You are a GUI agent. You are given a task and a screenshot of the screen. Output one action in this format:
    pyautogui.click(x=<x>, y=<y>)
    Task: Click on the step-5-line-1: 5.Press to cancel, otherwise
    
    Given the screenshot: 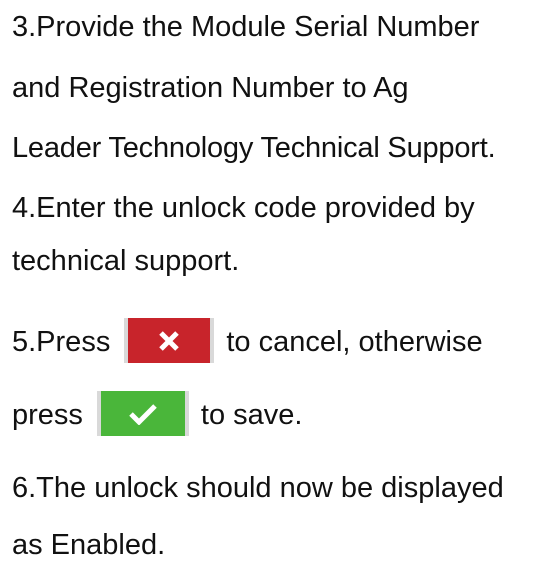 What is the action you would take?
    pyautogui.click(x=247, y=342)
    